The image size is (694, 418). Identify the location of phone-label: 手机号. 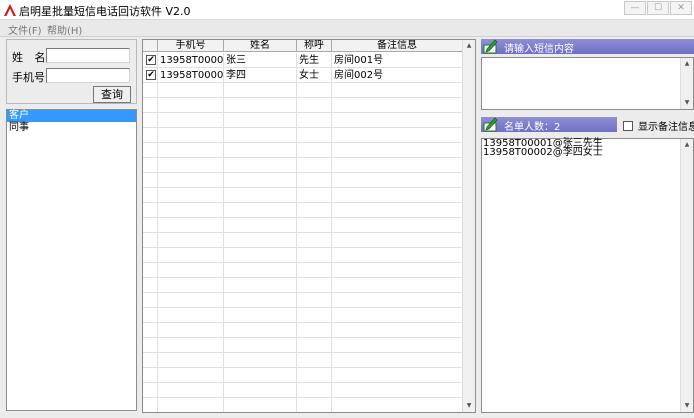
(28, 77).